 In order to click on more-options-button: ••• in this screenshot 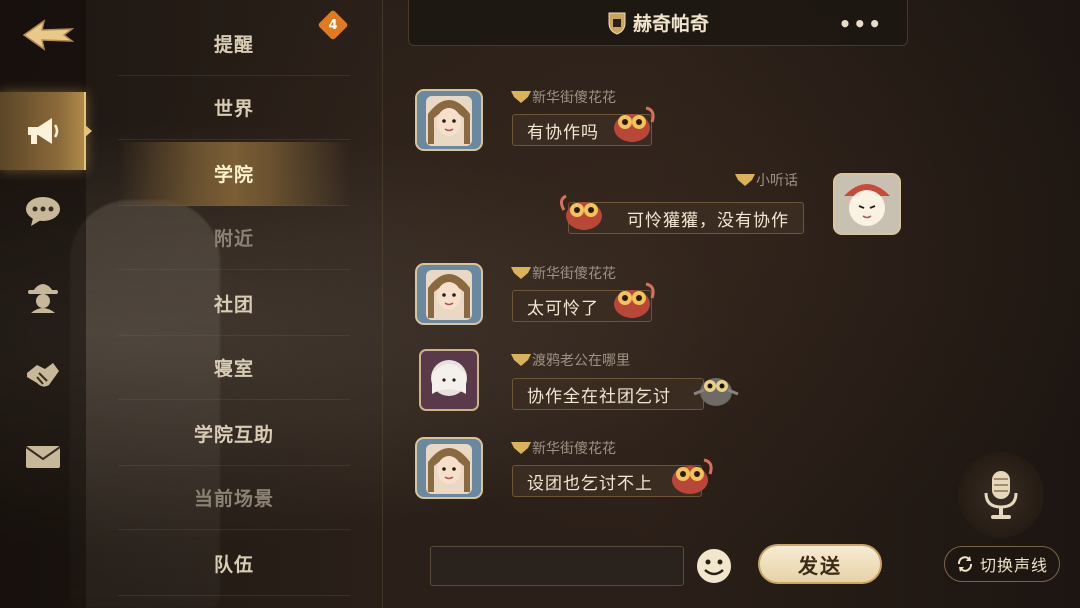, I will do `click(861, 24)`.